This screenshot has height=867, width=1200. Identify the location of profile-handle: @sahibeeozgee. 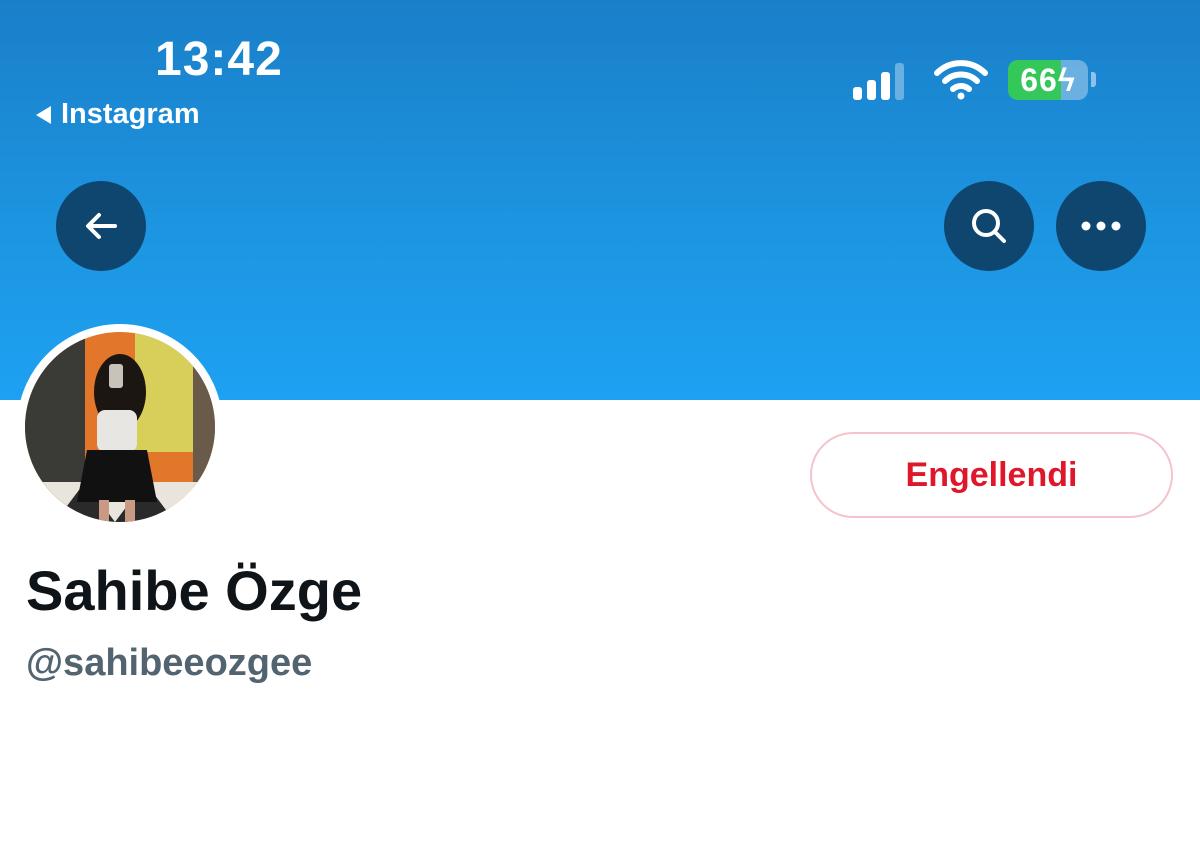
(169, 663).